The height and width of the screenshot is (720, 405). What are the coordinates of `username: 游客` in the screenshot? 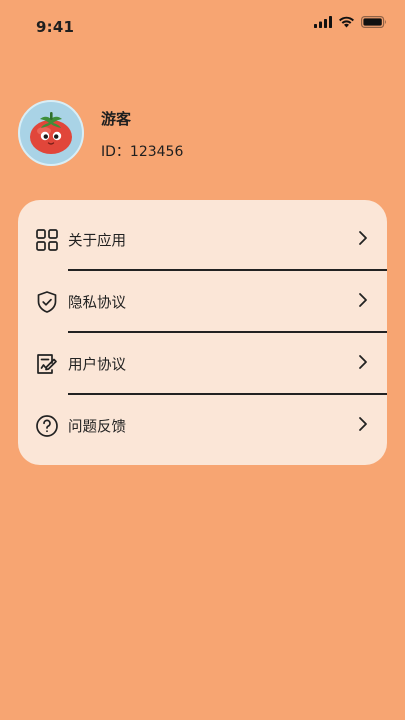 It's located at (116, 118).